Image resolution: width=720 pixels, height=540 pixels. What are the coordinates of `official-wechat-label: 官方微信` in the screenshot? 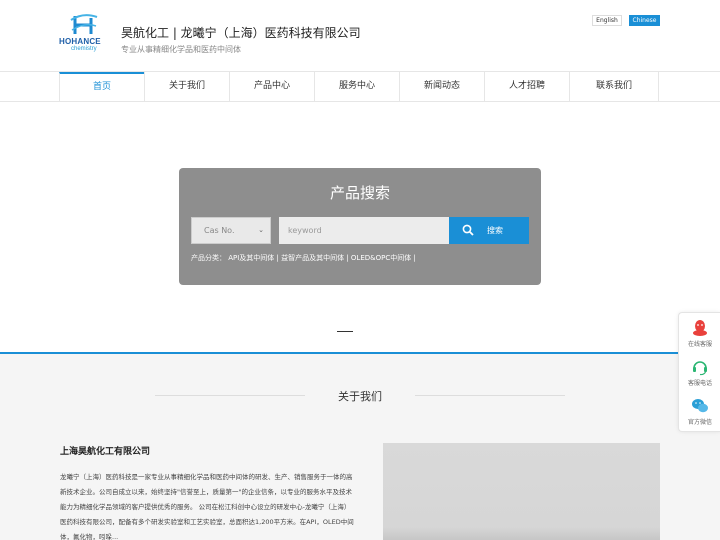 It's located at (699, 422).